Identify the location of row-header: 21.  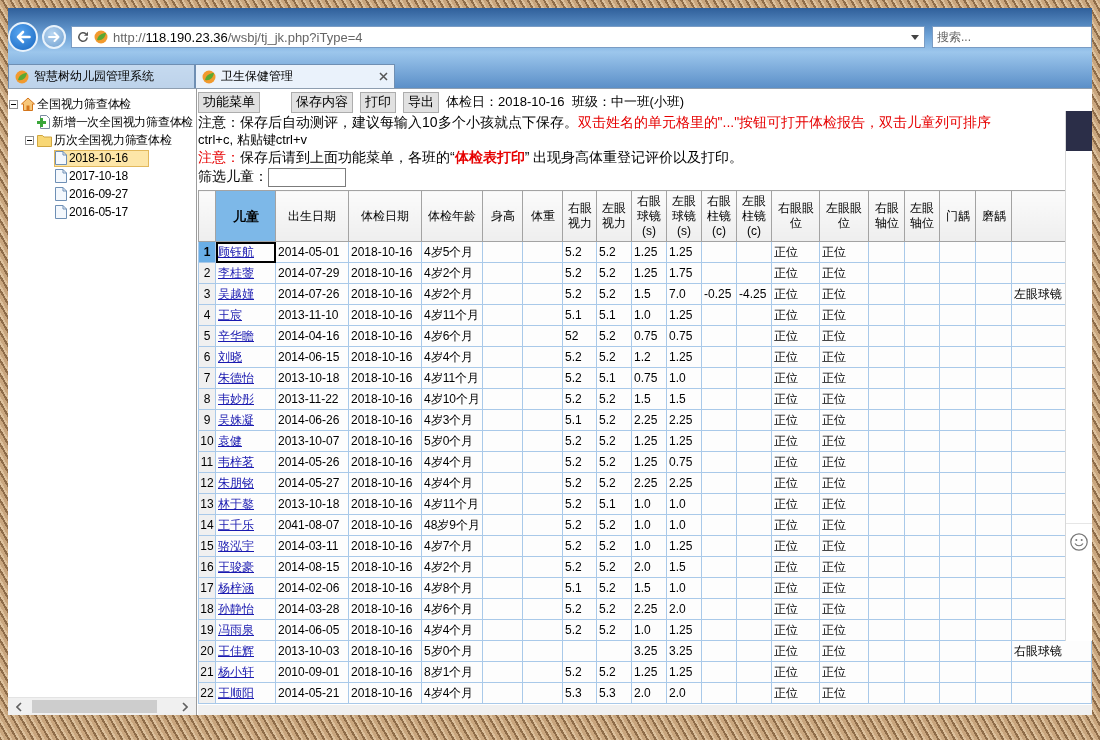
(207, 672).